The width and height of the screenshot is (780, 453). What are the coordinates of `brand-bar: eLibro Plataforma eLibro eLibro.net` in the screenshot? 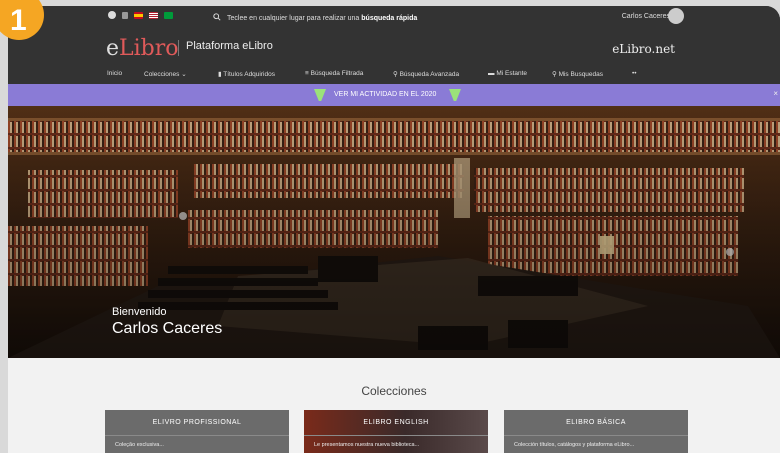 It's located at (394, 47).